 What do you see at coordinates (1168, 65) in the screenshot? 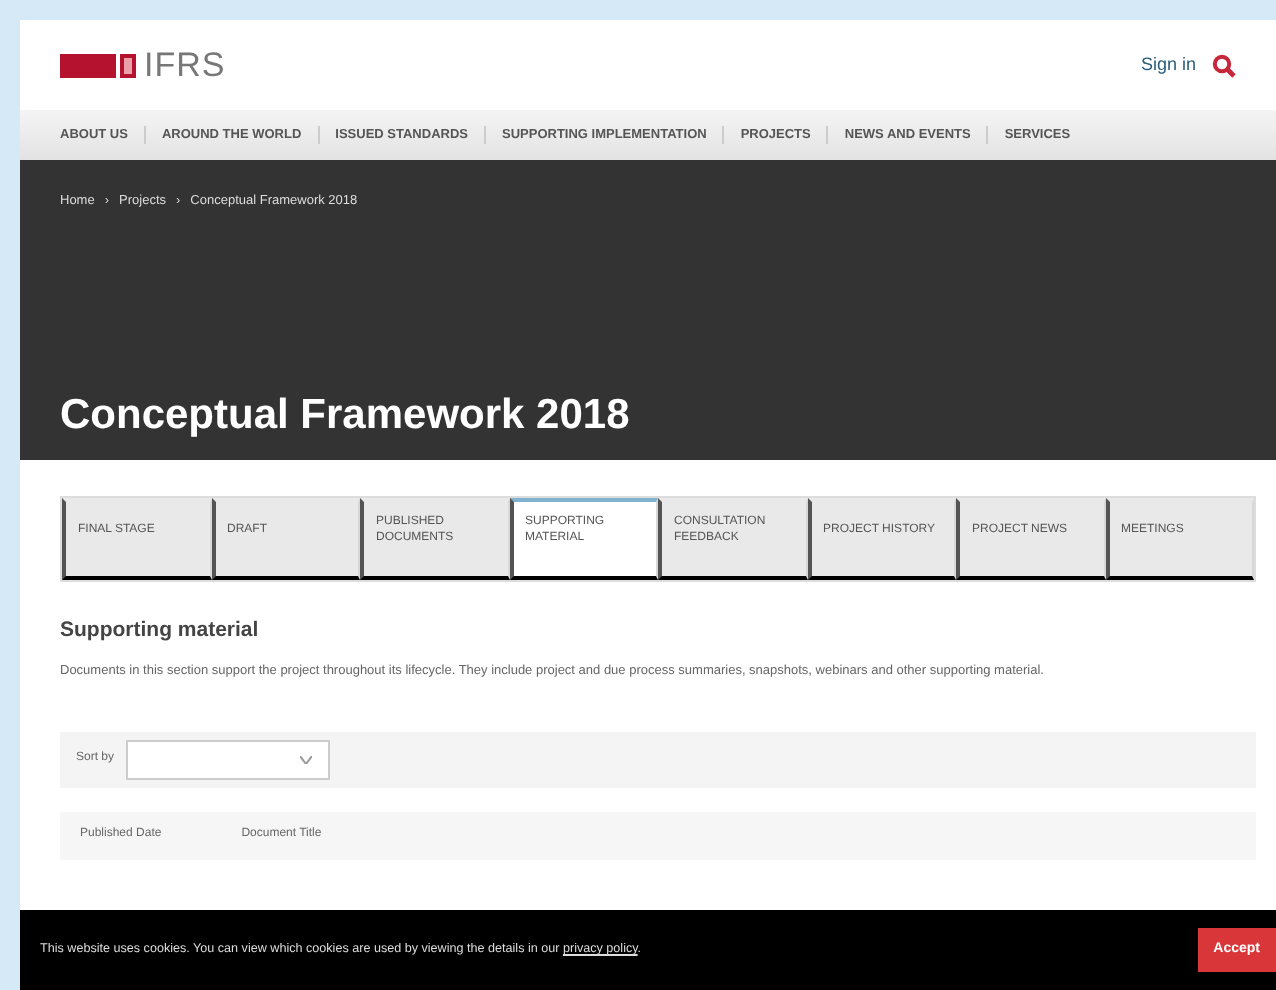
I see `sign-in-link: Sign in` at bounding box center [1168, 65].